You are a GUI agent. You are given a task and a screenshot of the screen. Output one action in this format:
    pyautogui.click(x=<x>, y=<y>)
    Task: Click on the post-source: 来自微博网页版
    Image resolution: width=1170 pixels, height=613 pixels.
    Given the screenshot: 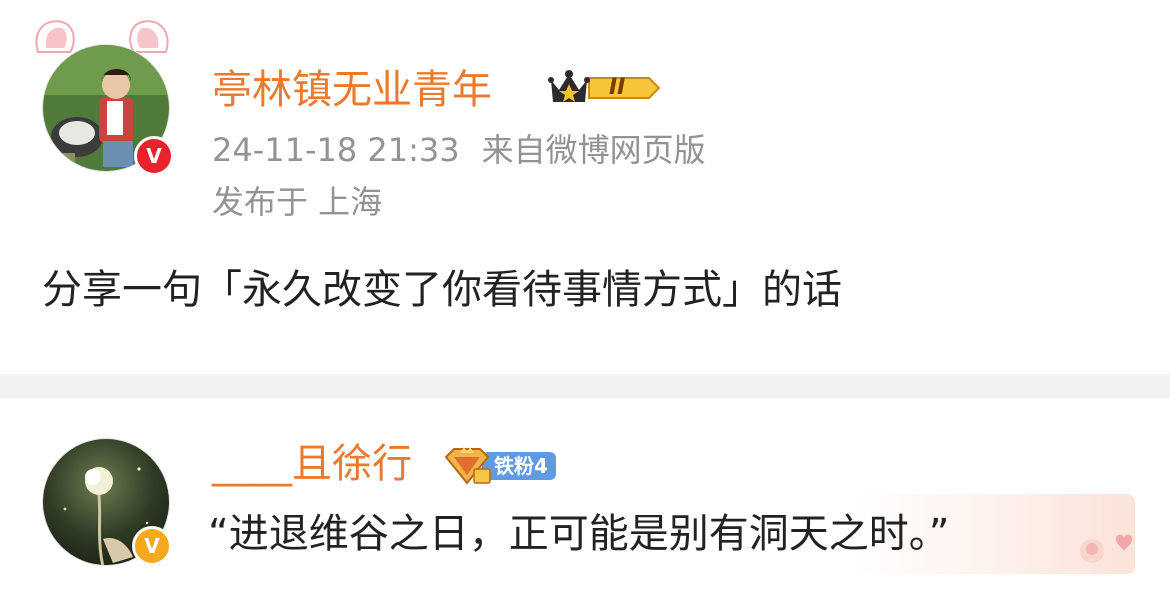 What is the action you would take?
    pyautogui.click(x=593, y=150)
    